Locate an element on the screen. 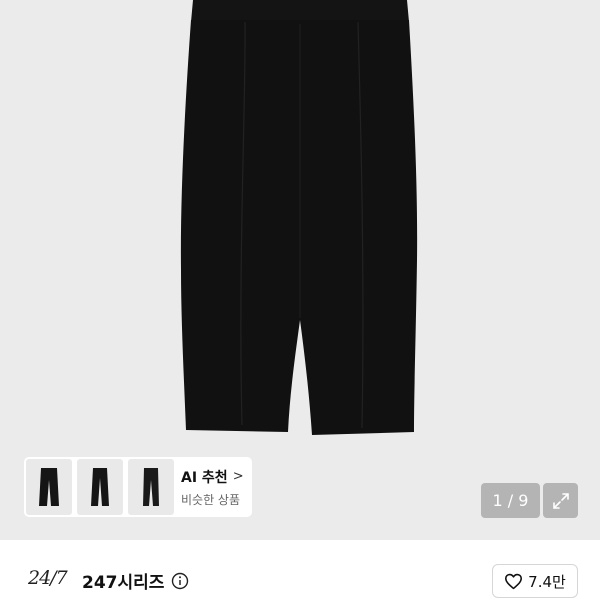 Image resolution: width=600 pixels, height=600 pixels. store-info-row: 24/7 247시리즈 7.4만 is located at coordinates (300, 570).